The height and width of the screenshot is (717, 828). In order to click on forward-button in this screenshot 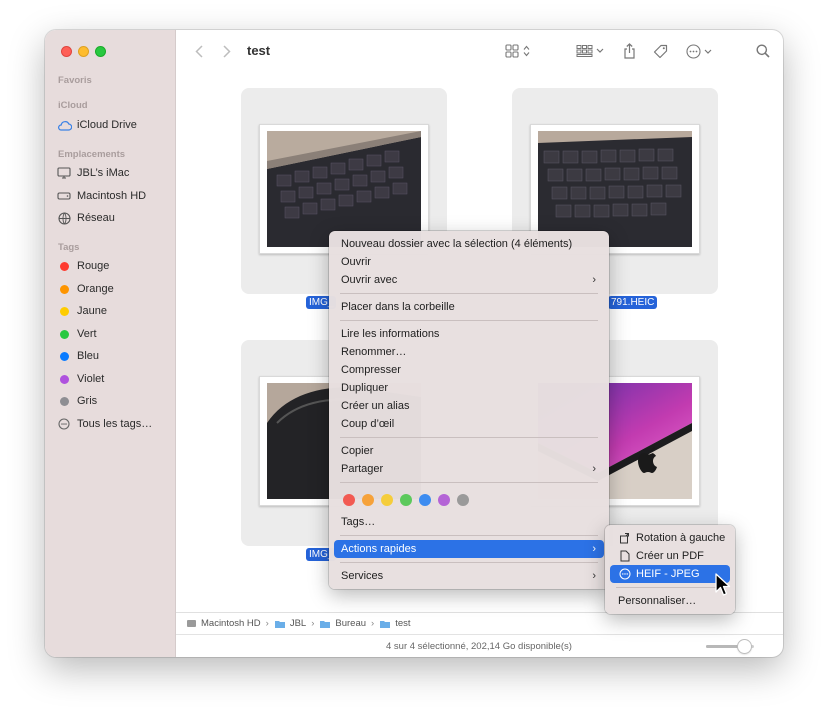, I will do `click(227, 51)`.